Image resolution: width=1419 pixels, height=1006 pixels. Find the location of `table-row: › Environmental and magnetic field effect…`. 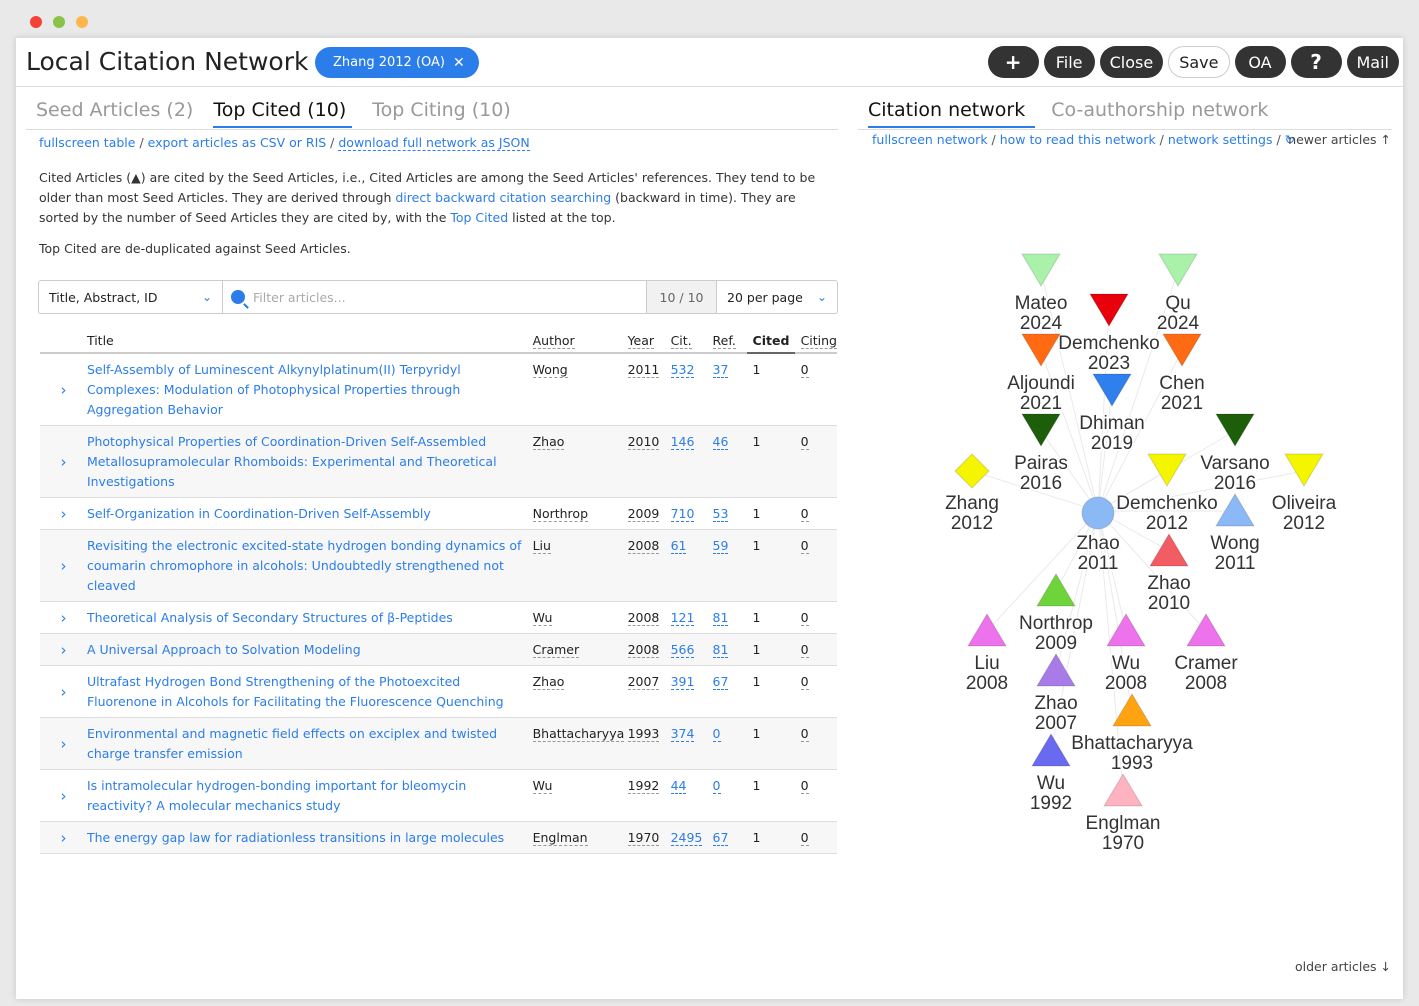

table-row: › Environmental and magnetic field effect… is located at coordinates (438, 743).